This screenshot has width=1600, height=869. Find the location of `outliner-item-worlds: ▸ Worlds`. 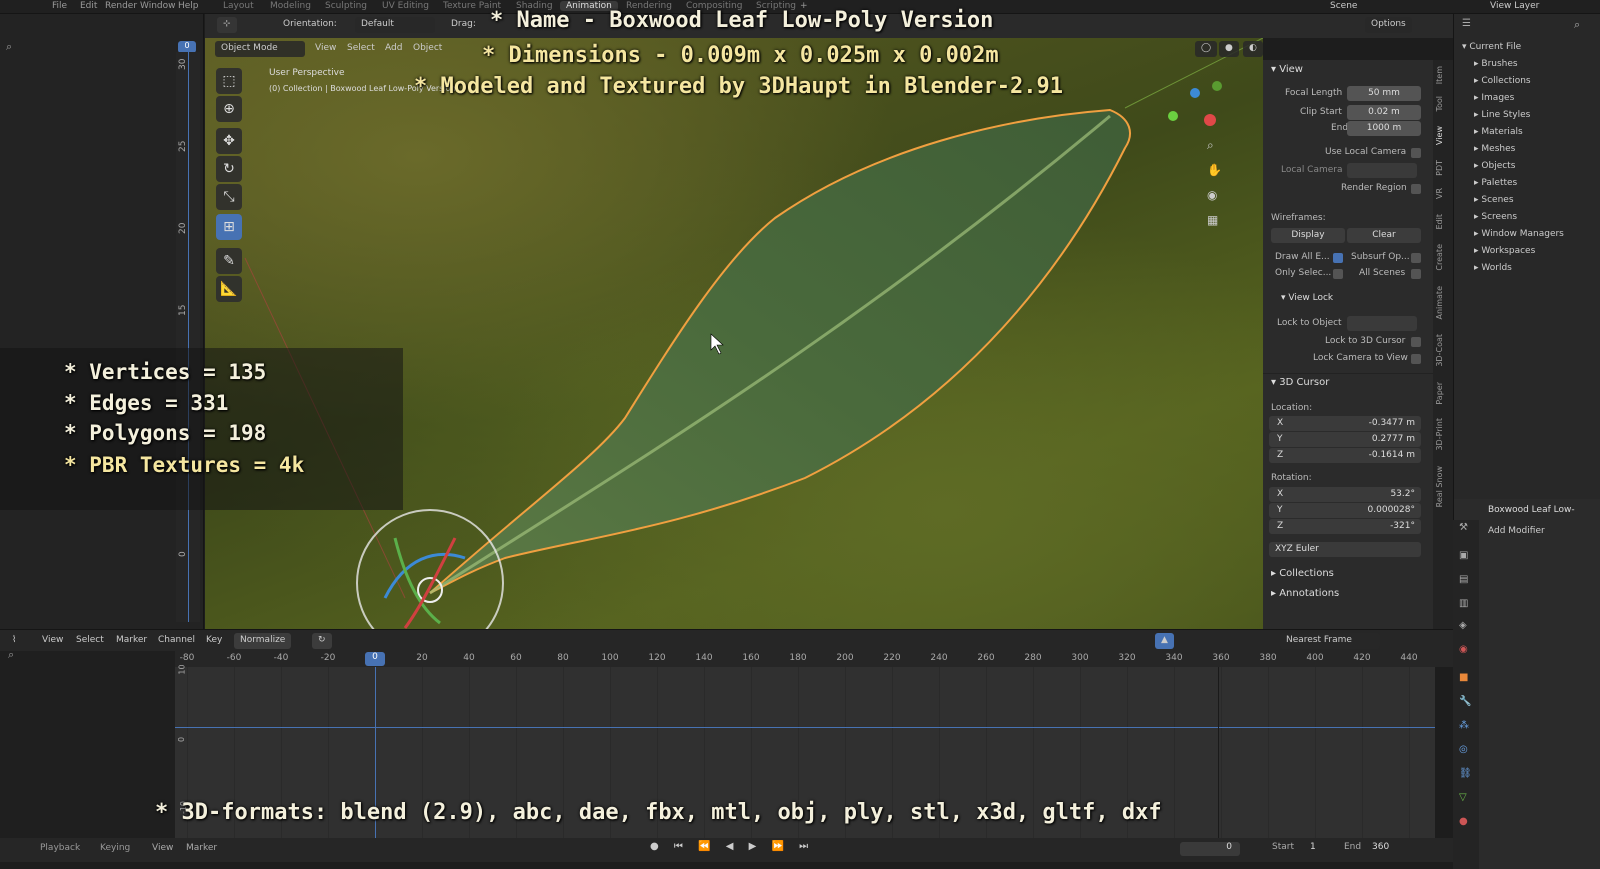

outliner-item-worlds: ▸ Worlds is located at coordinates (1493, 268).